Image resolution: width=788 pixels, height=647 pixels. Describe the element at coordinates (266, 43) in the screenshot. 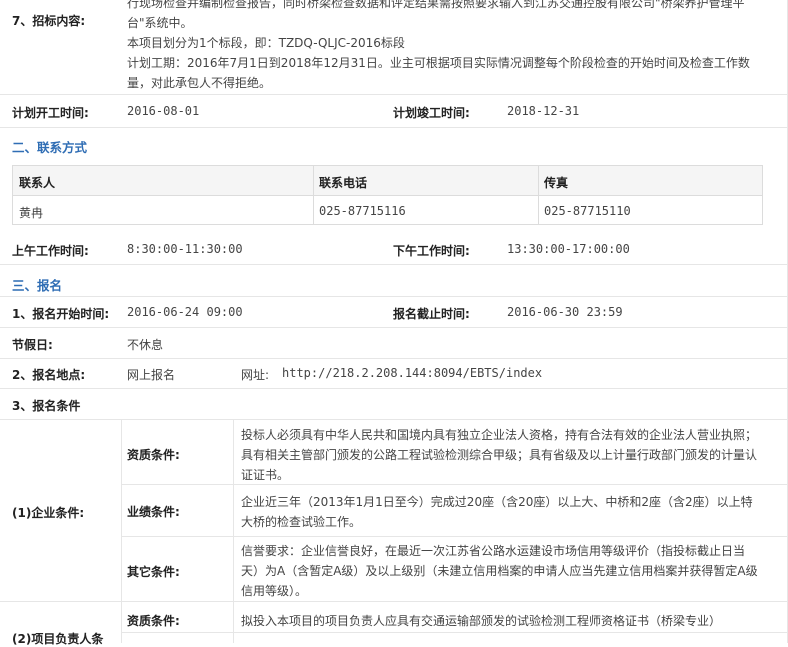

I see `tender-line: 本项目划分为1个标段，即：TZDQ-QLJC-2016标段` at that location.